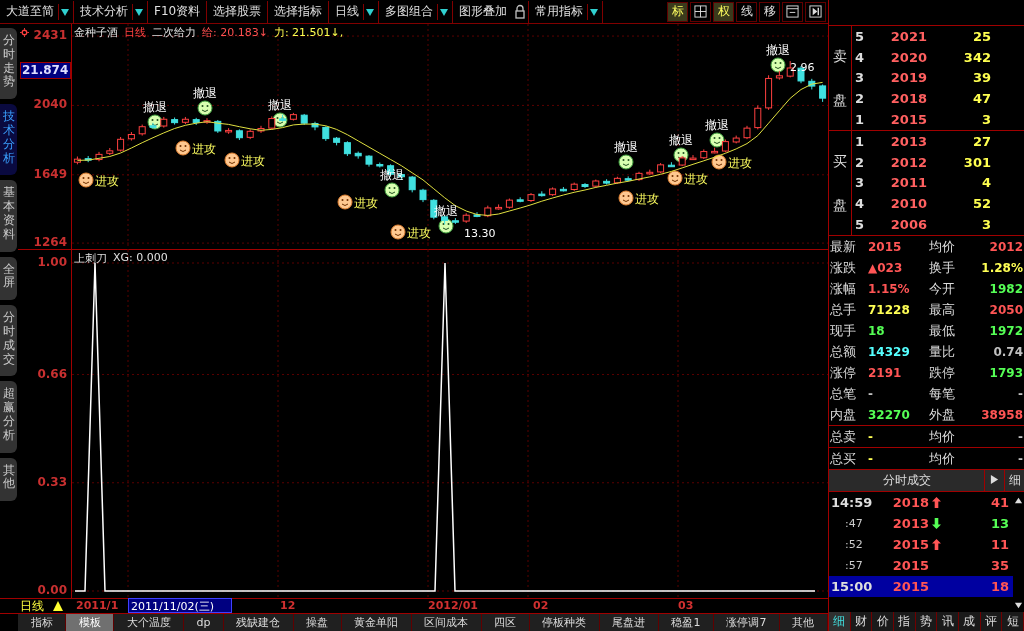  I want to click on quote-value: 1972, so click(1006, 330).